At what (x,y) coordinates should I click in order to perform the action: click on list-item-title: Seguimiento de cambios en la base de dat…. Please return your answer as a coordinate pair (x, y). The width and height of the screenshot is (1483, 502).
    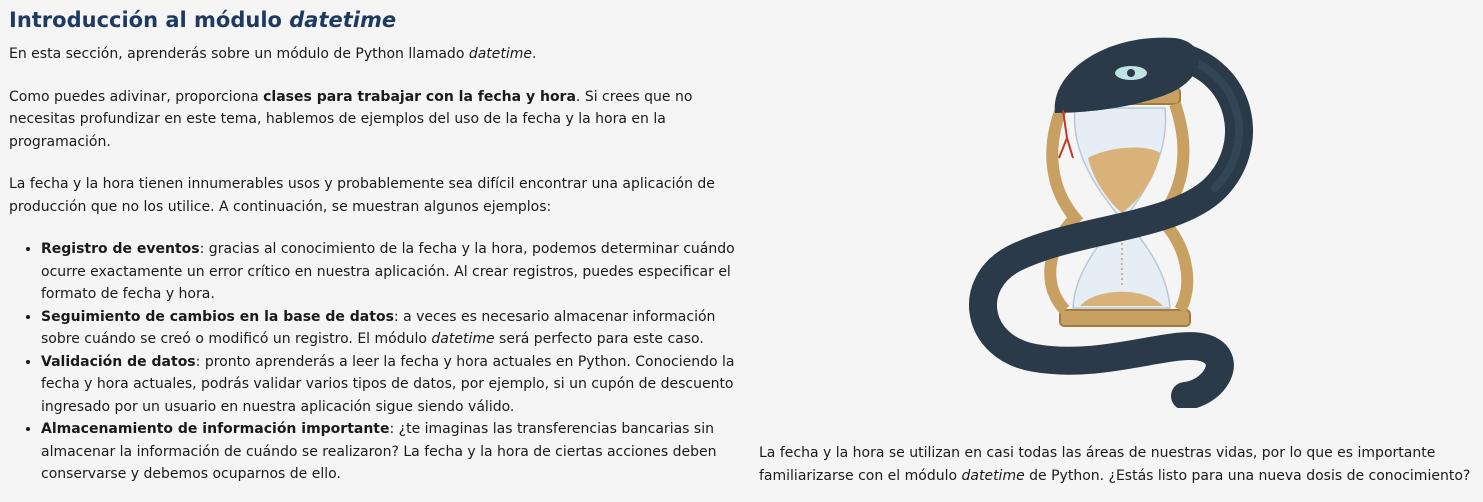
    Looking at the image, I should click on (217, 316).